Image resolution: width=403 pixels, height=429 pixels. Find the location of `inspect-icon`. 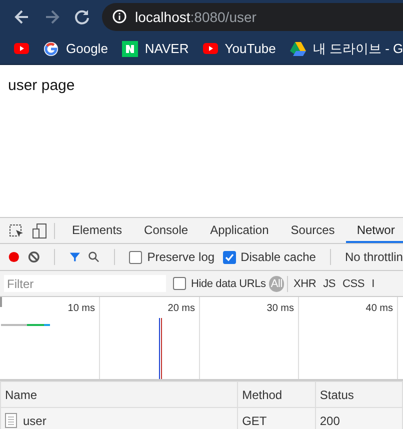

inspect-icon is located at coordinates (16, 230).